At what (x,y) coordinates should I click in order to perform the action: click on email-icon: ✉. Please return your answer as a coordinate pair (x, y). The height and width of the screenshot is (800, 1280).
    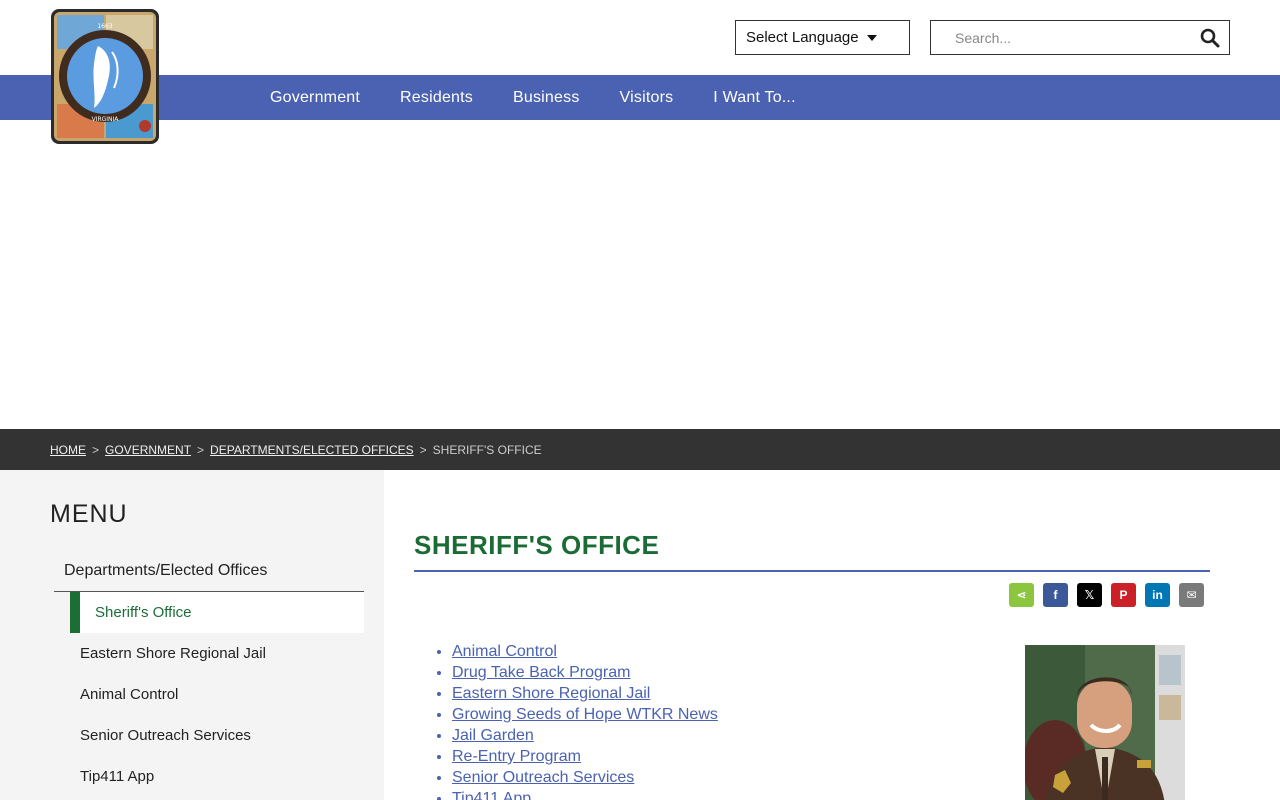
    Looking at the image, I should click on (1191, 595).